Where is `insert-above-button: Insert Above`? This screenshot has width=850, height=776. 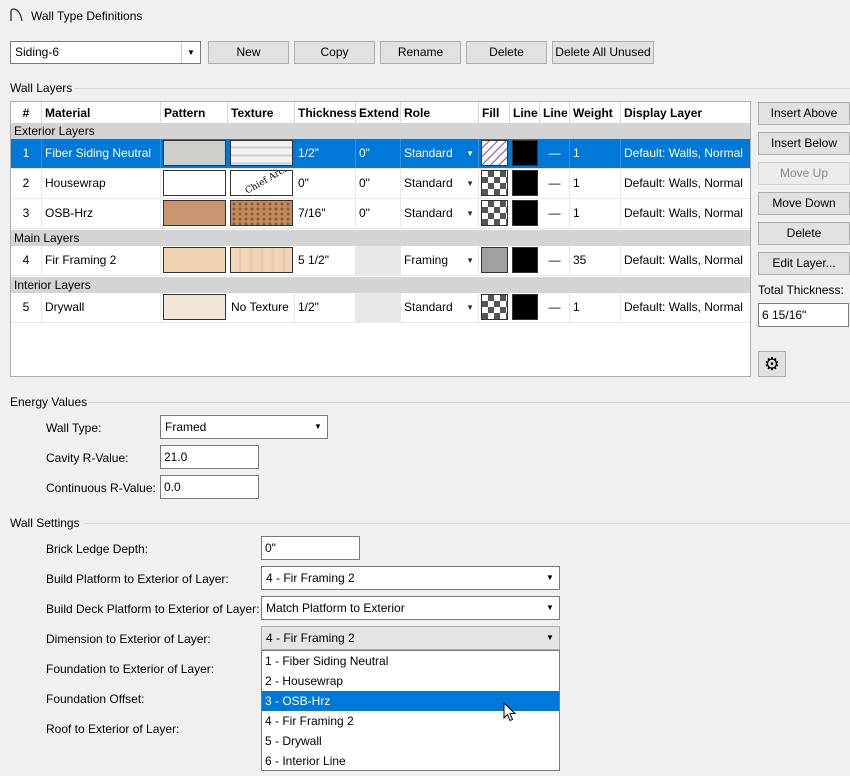
insert-above-button: Insert Above is located at coordinates (804, 113).